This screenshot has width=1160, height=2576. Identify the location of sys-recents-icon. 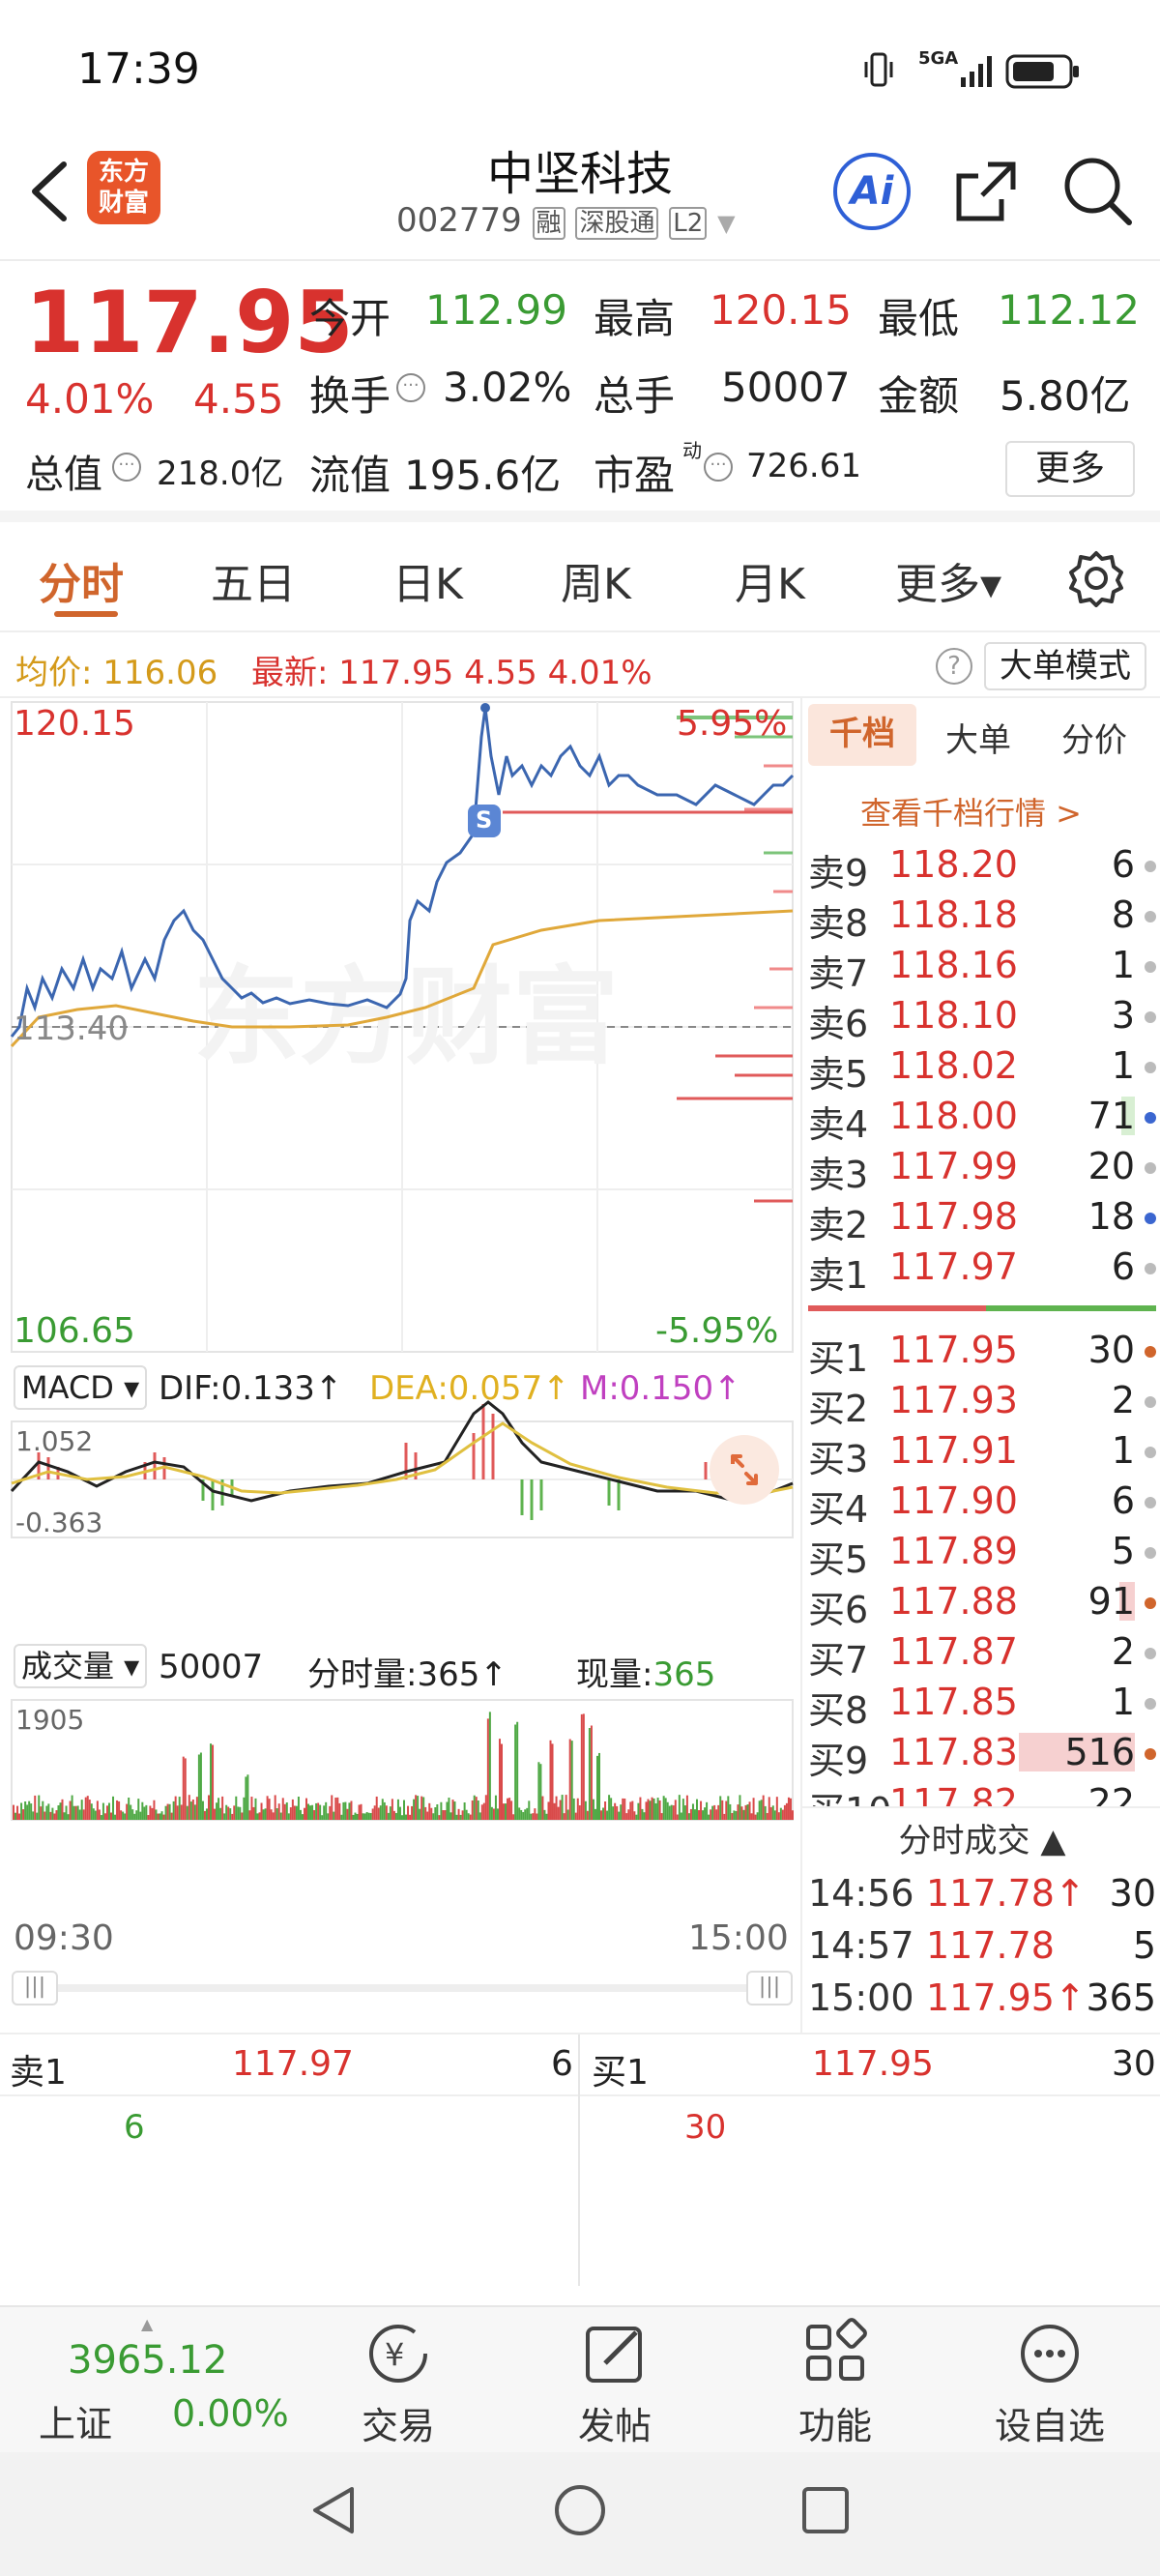
(826, 2510).